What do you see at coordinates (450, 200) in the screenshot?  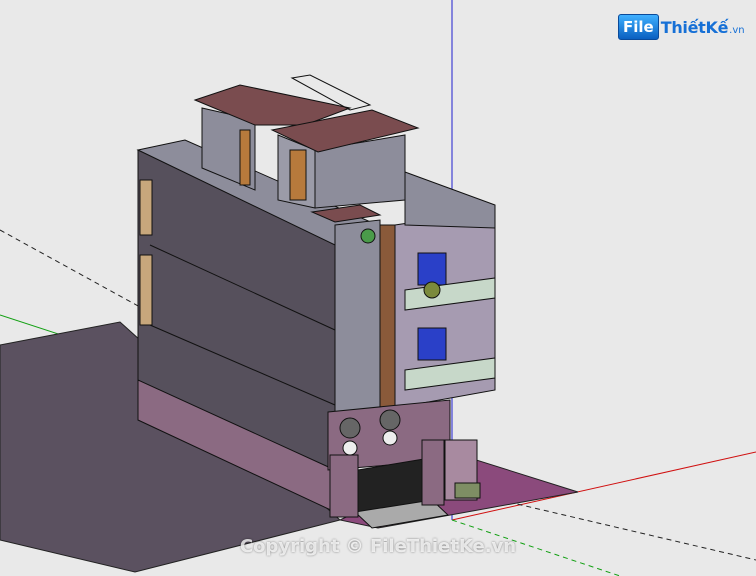 I see `top-canopy` at bounding box center [450, 200].